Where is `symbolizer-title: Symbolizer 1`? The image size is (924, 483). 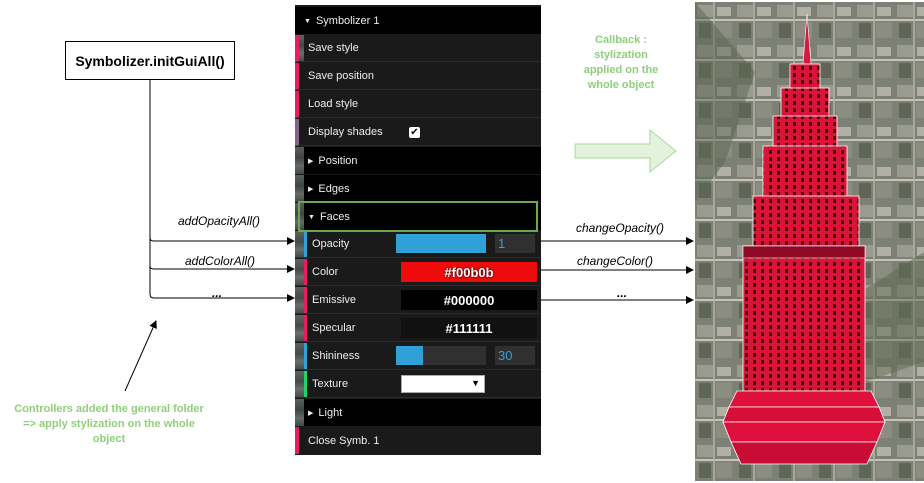
symbolizer-title: Symbolizer 1 is located at coordinates (347, 20).